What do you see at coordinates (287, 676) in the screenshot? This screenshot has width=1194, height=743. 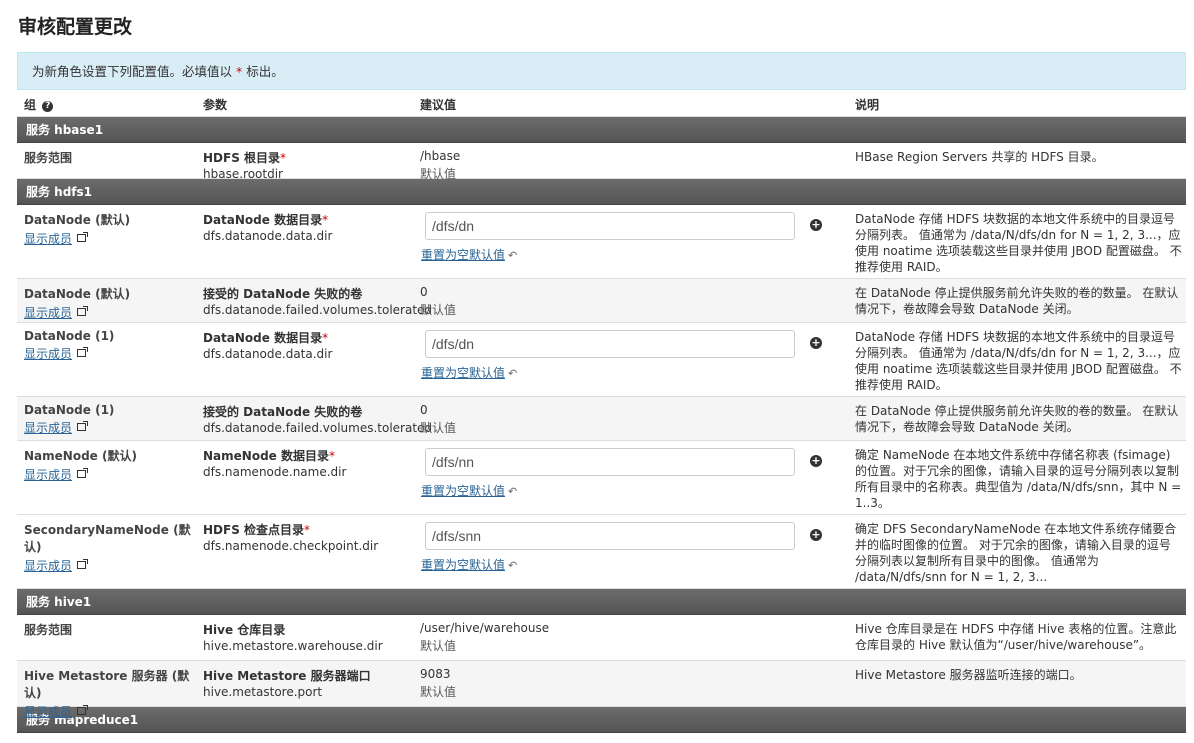 I see `param-label: Hive Metastore 服务器端口` at bounding box center [287, 676].